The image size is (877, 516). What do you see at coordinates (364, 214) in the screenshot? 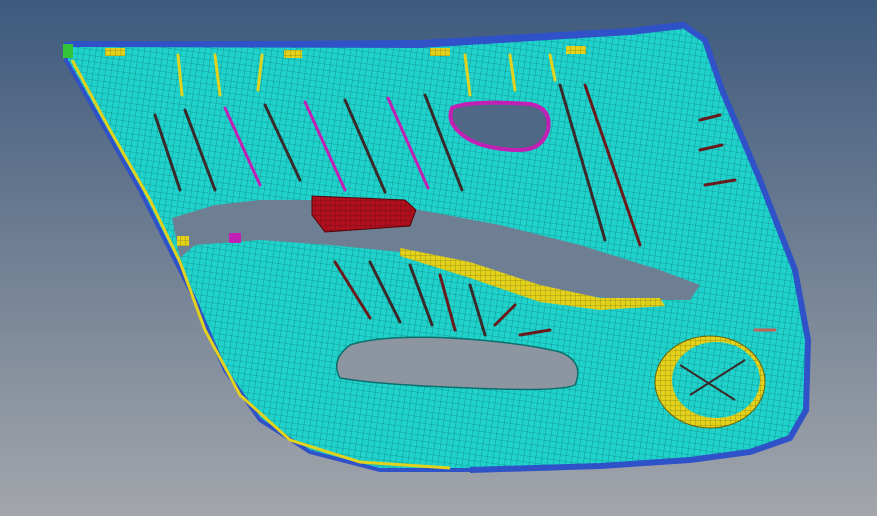
I see `red-bracket` at bounding box center [364, 214].